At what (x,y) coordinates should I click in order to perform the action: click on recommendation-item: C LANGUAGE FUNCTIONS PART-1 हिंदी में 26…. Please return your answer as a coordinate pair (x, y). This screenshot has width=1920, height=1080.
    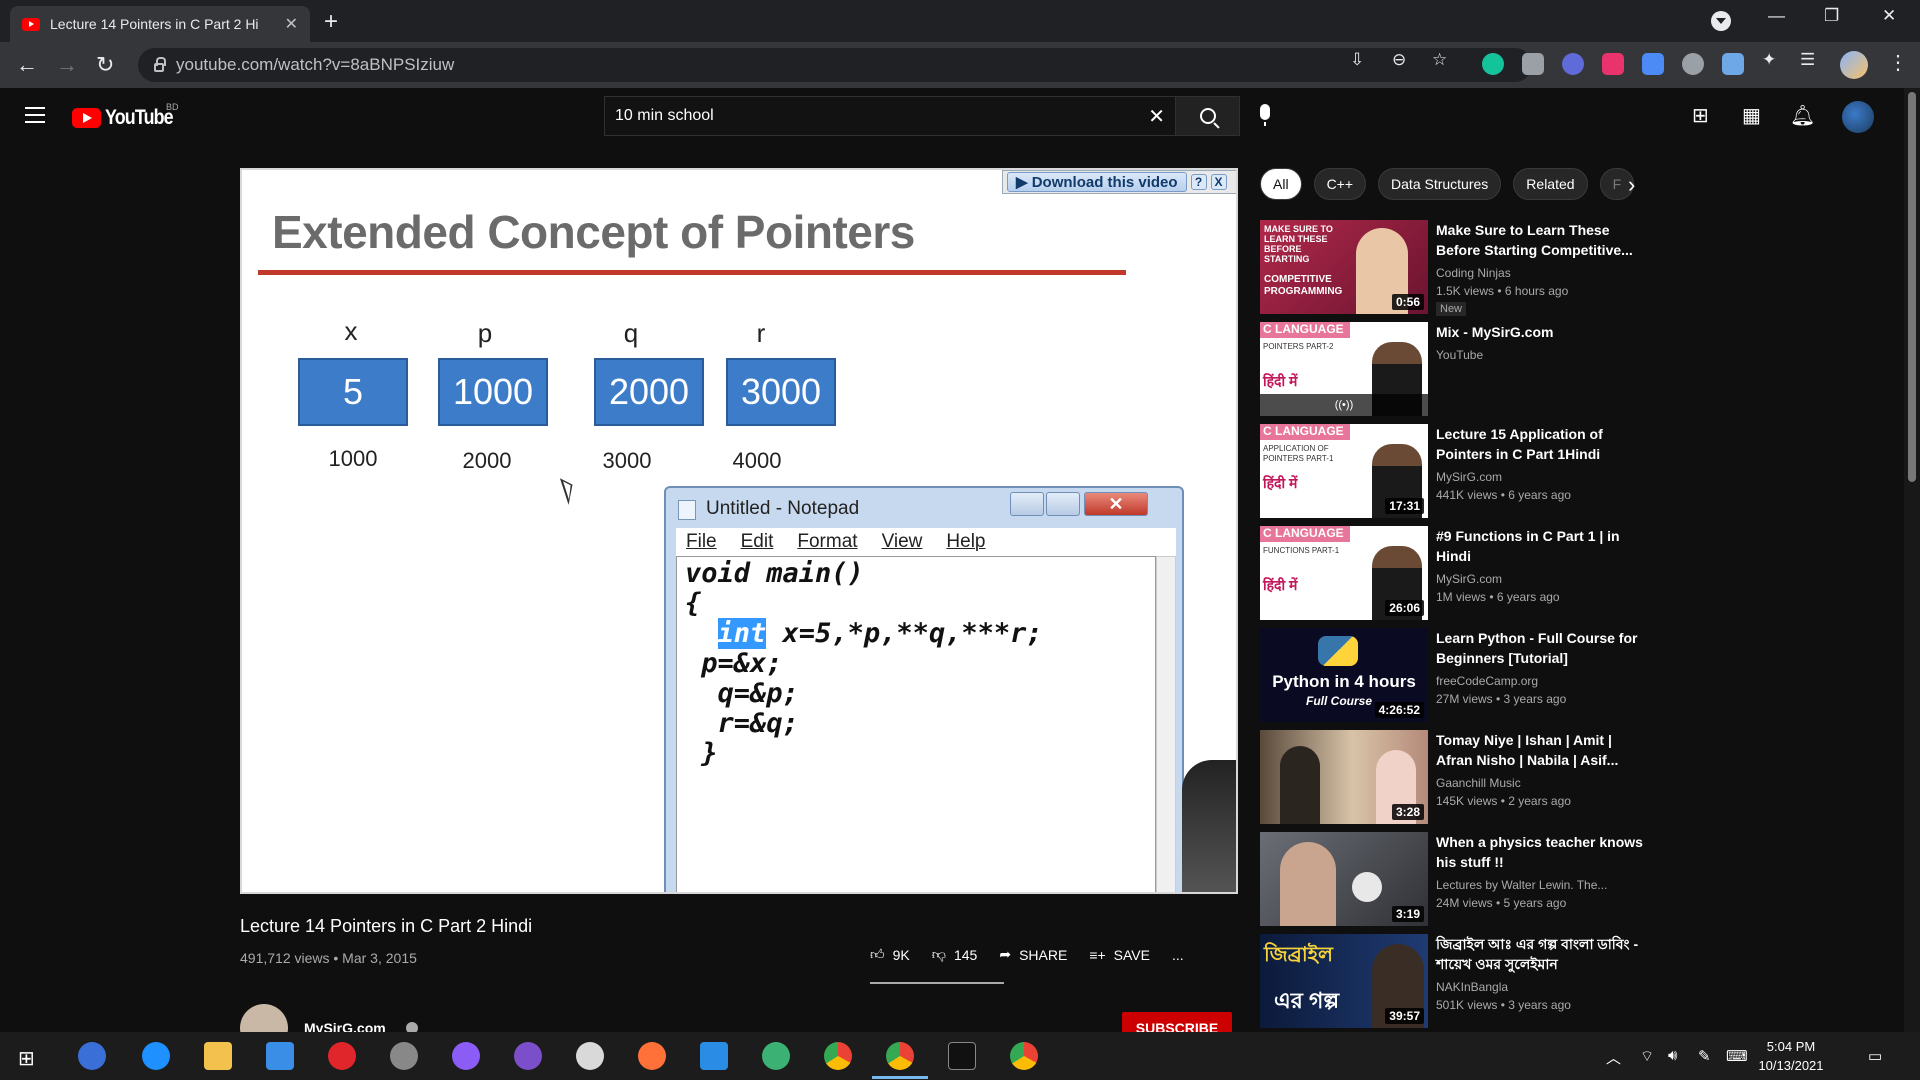
    Looking at the image, I should click on (1570, 573).